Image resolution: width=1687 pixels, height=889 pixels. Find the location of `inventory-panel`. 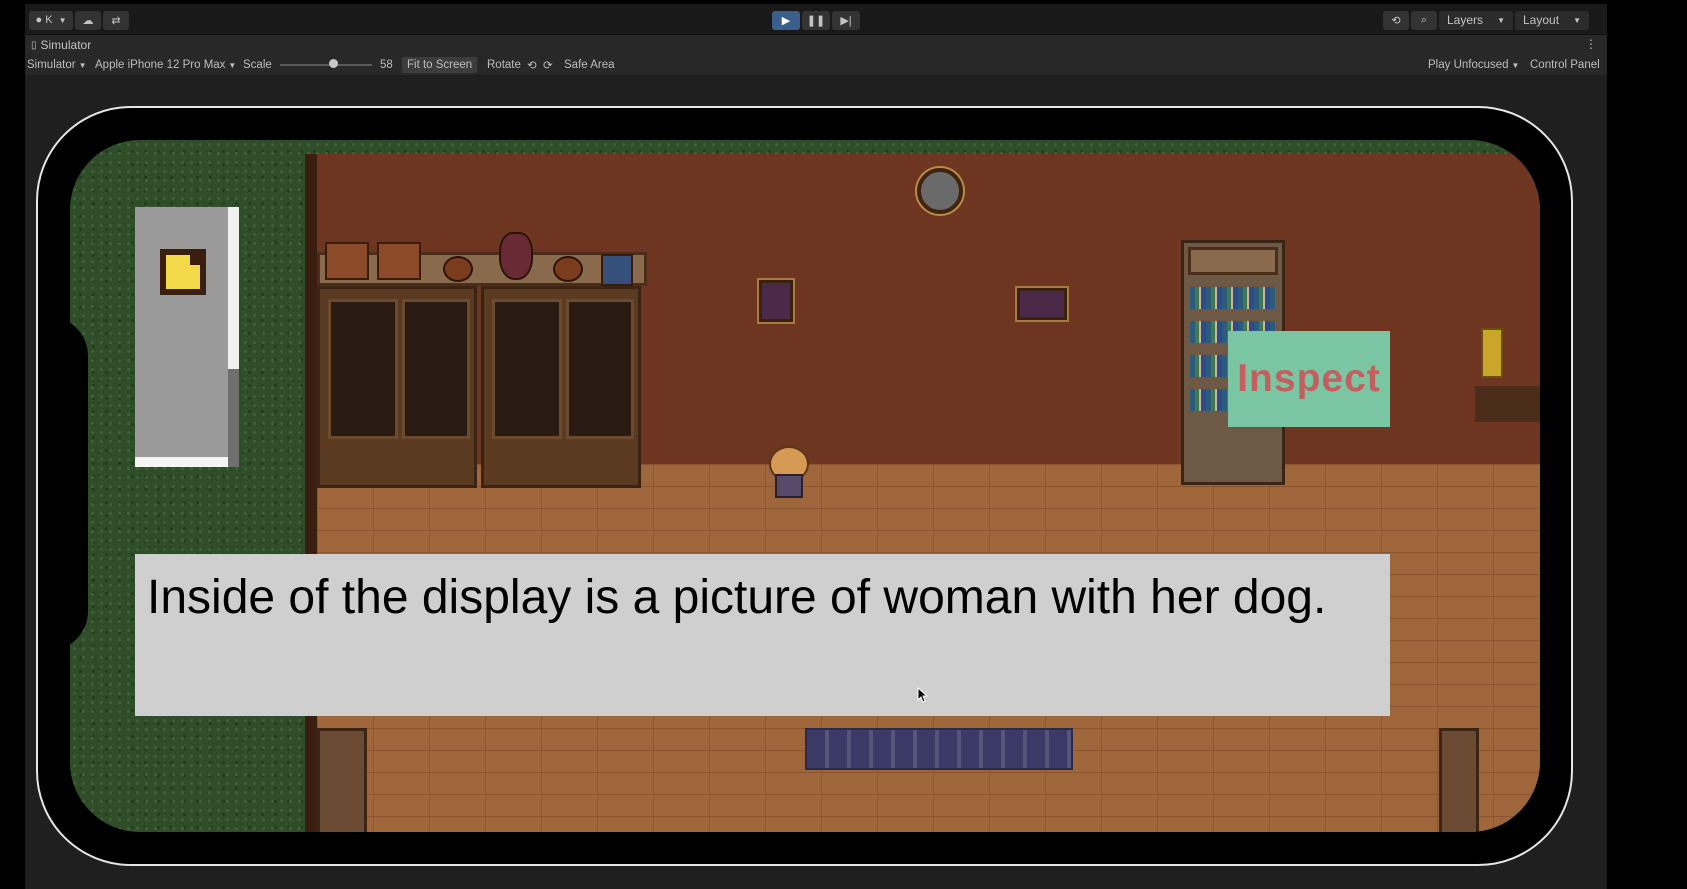

inventory-panel is located at coordinates (187, 337).